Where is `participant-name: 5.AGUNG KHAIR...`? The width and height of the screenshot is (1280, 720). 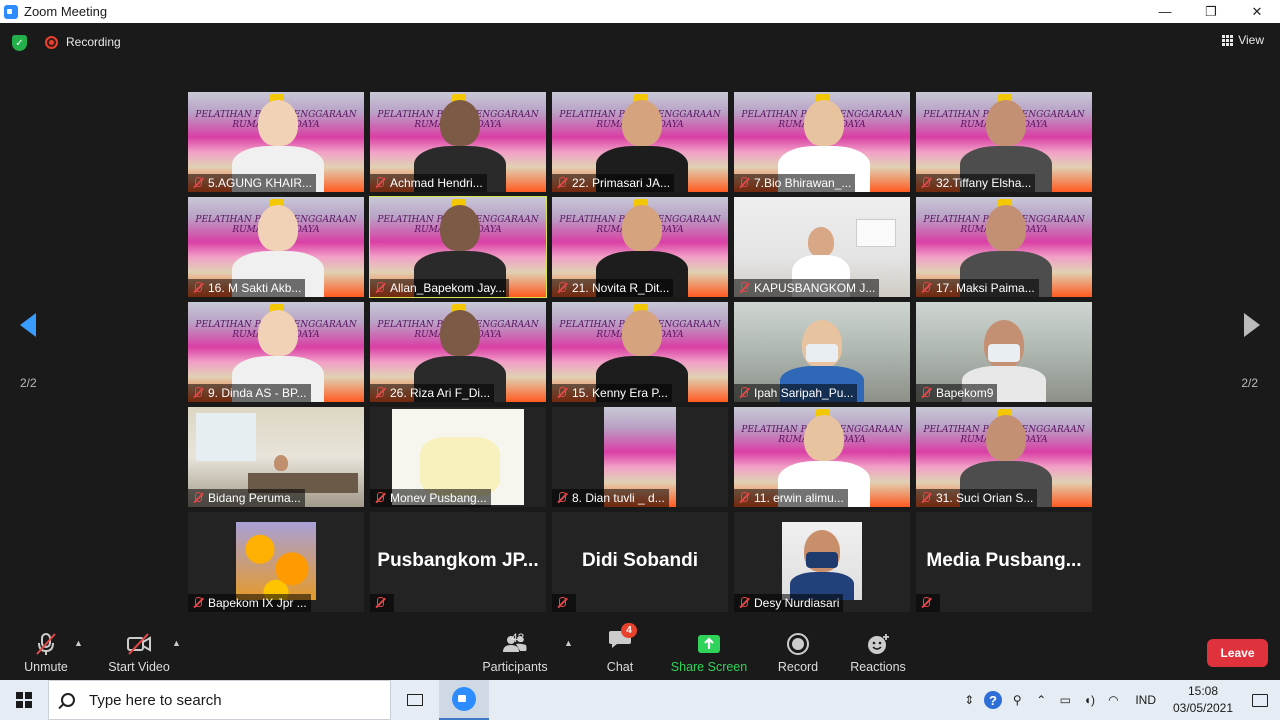 participant-name: 5.AGUNG KHAIR... is located at coordinates (260, 183).